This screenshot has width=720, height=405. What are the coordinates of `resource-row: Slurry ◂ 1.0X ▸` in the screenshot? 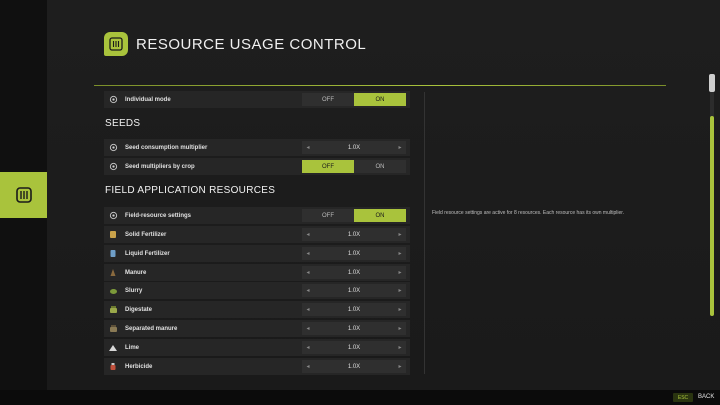 It's located at (257, 290).